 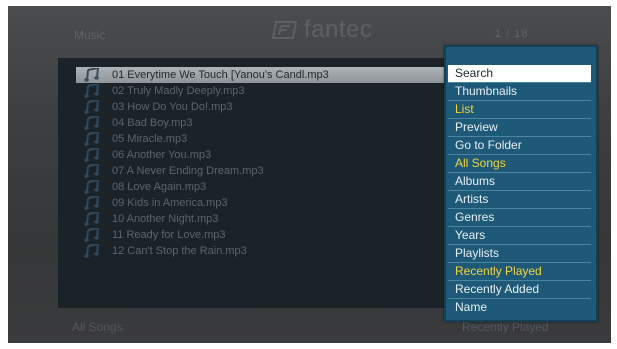 I want to click on track-row: 09 Kids in America.mp3, so click(x=271, y=203).